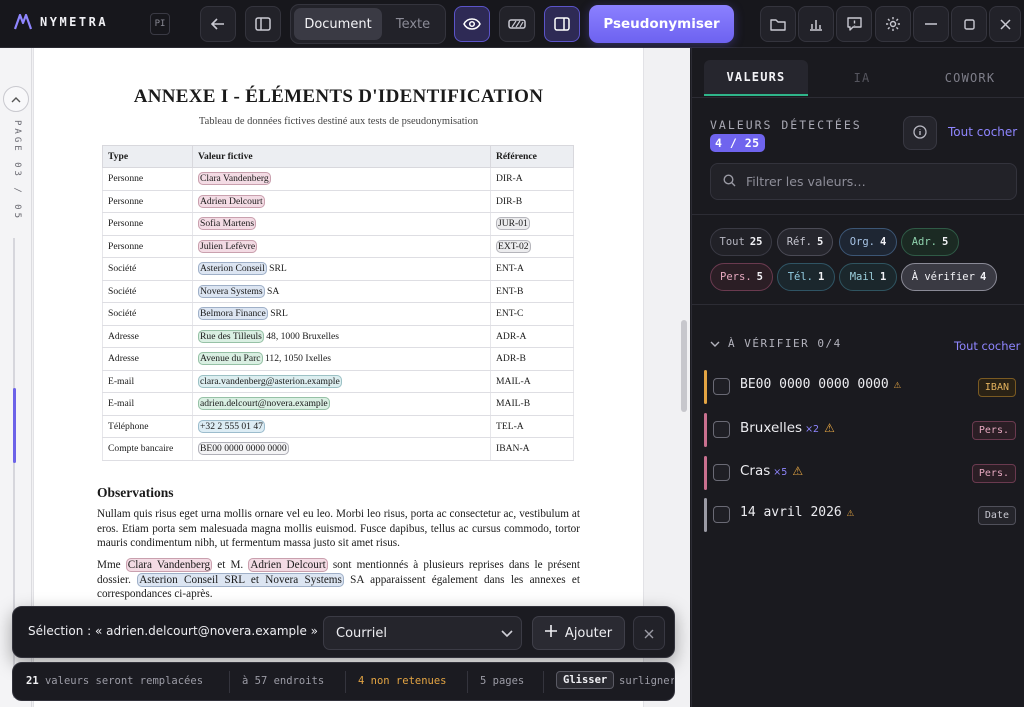 Image resolution: width=1024 pixels, height=707 pixels. I want to click on chip-label: Pers., so click(736, 277).